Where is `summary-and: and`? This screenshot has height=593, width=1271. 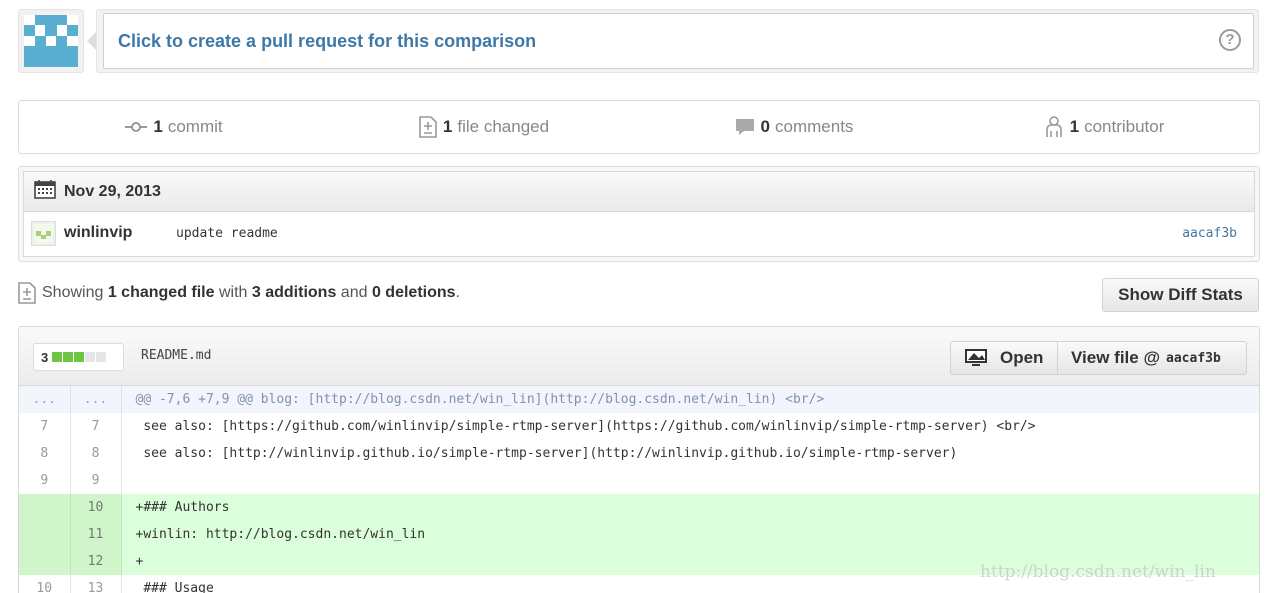 summary-and: and is located at coordinates (354, 292).